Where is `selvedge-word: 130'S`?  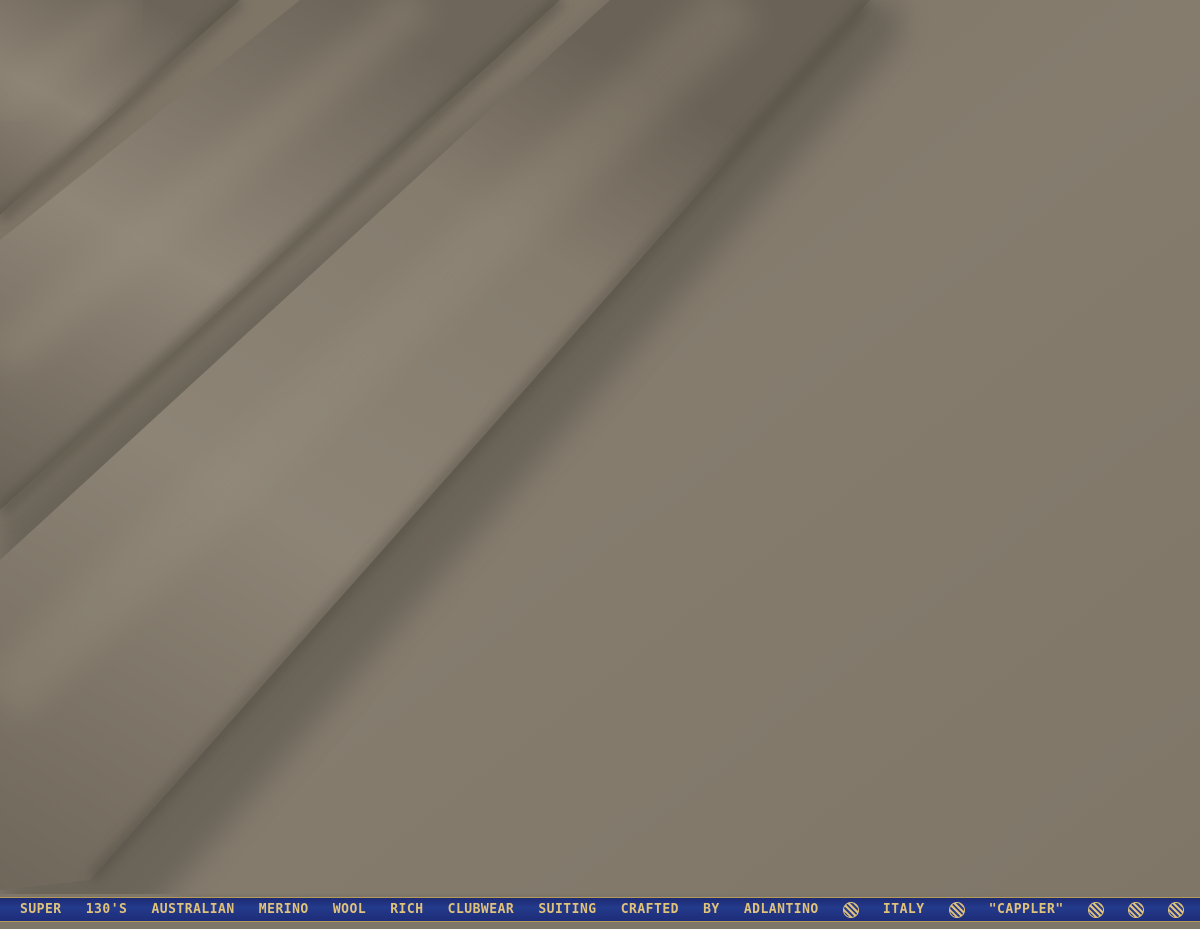
selvedge-word: 130'S is located at coordinates (106, 909).